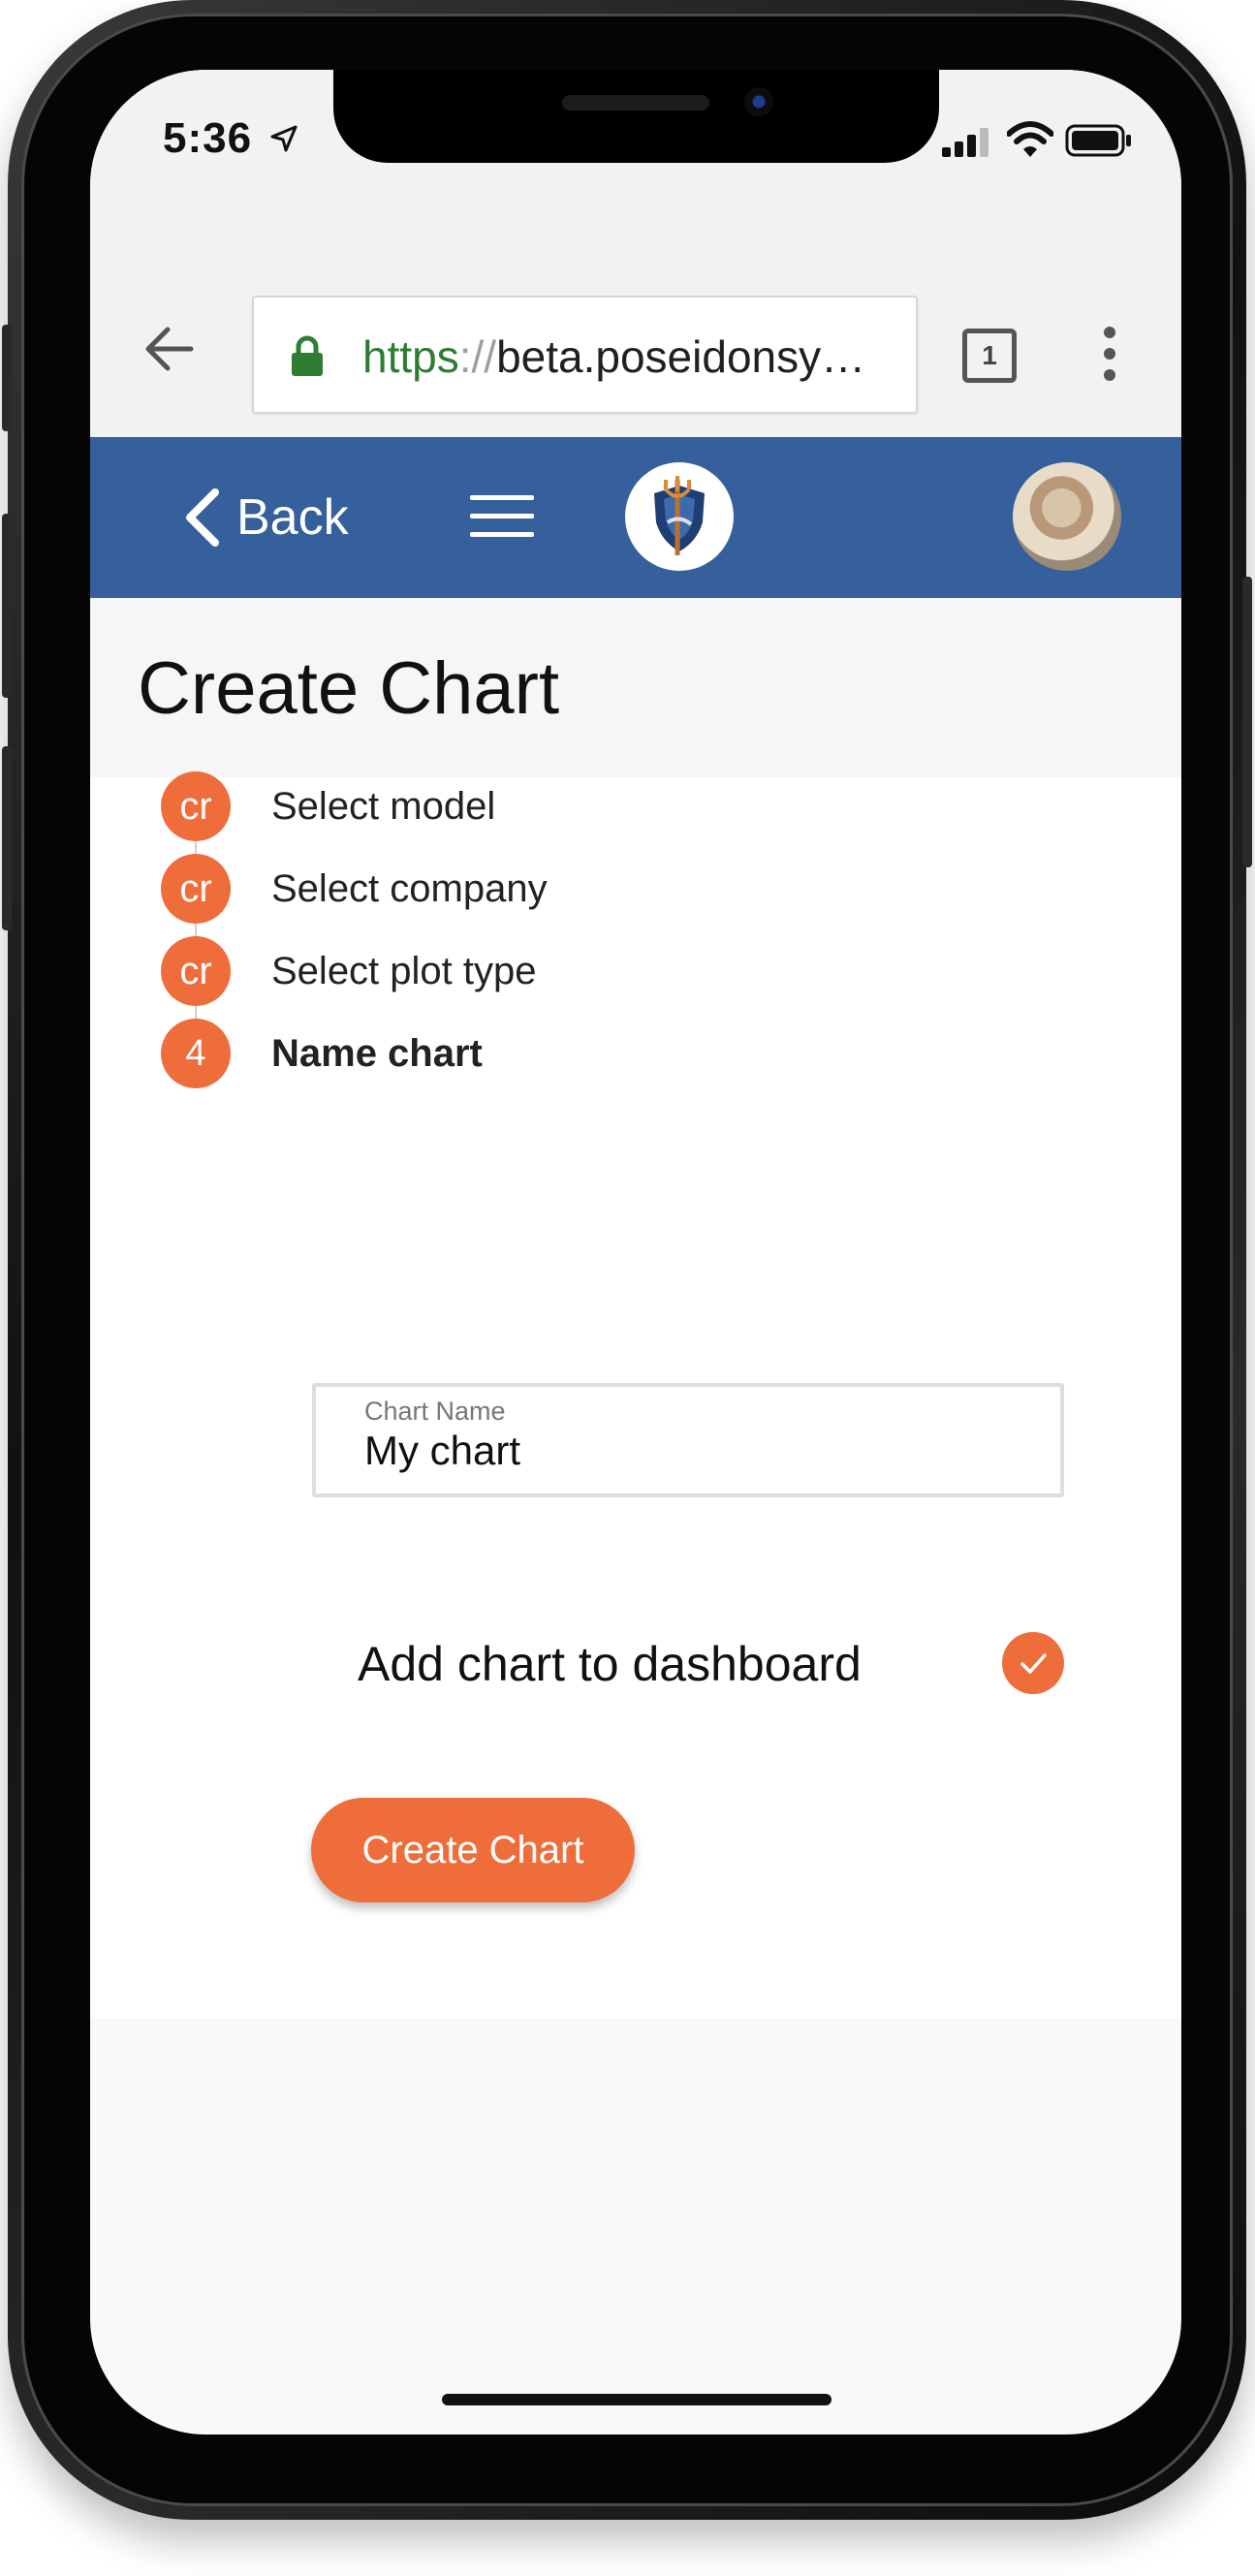  I want to click on status-time: 5:36, so click(208, 138).